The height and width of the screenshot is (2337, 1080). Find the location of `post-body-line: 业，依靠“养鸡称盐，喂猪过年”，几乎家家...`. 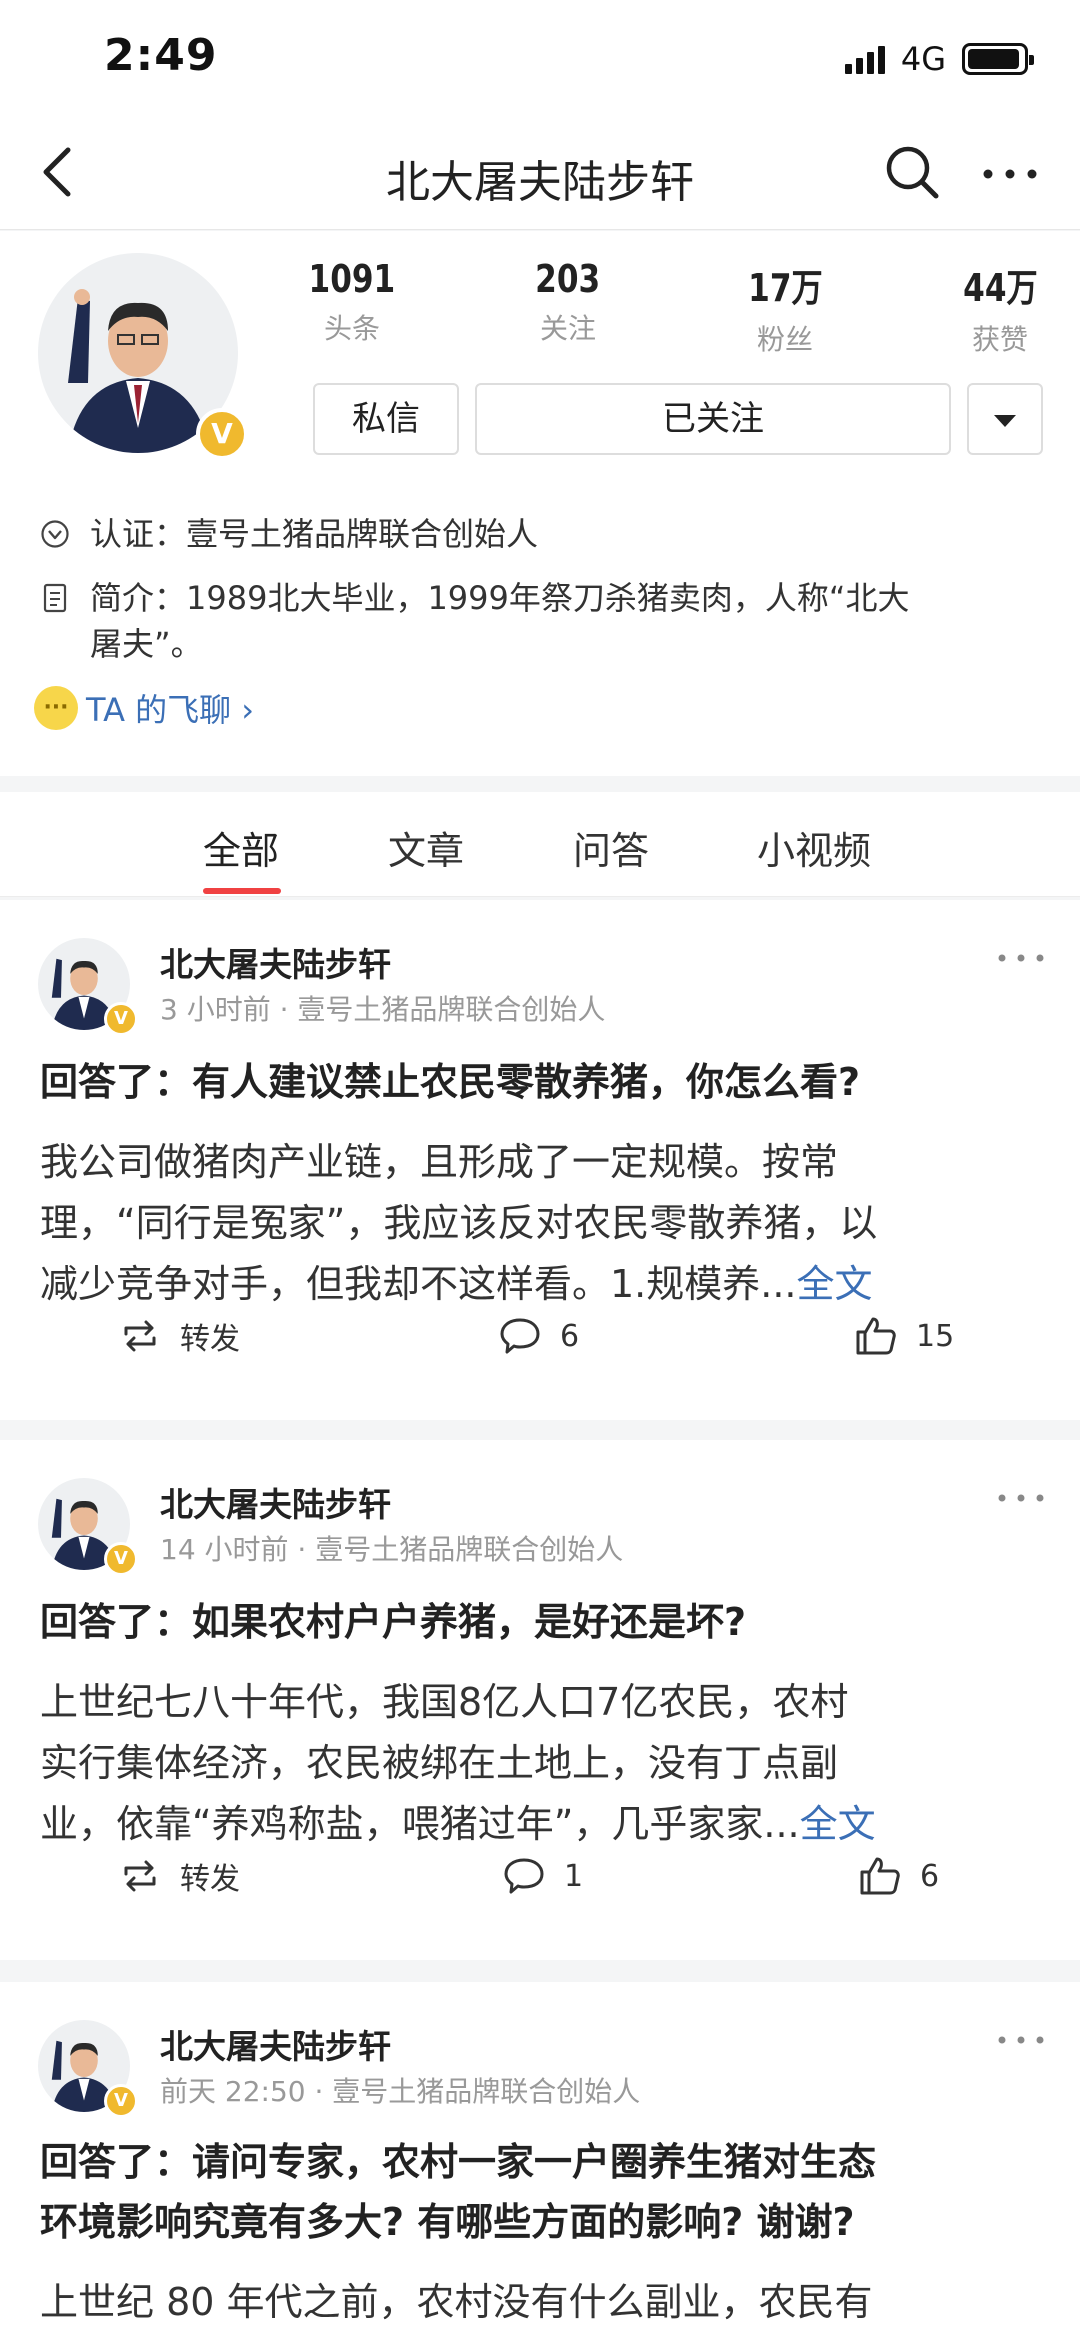

post-body-line: 业，依靠“养鸡称盐，喂猪过年”，几乎家家... is located at coordinates (420, 1824).